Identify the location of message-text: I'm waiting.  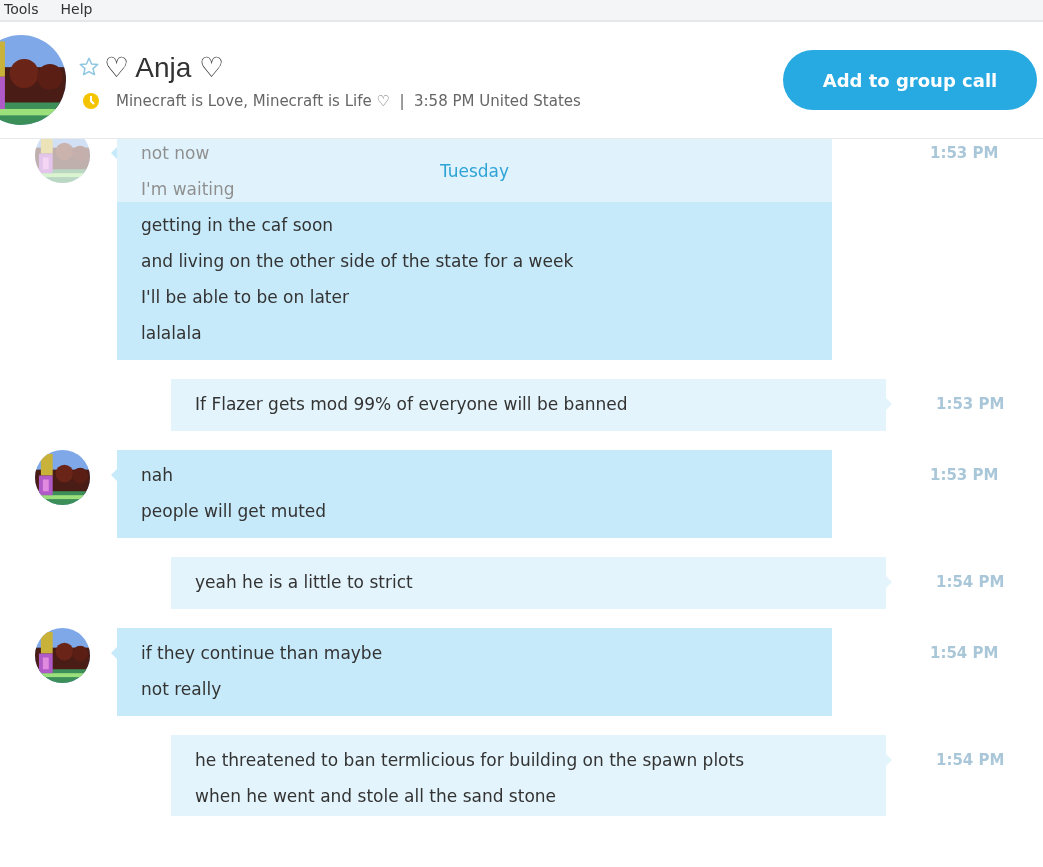
(188, 189).